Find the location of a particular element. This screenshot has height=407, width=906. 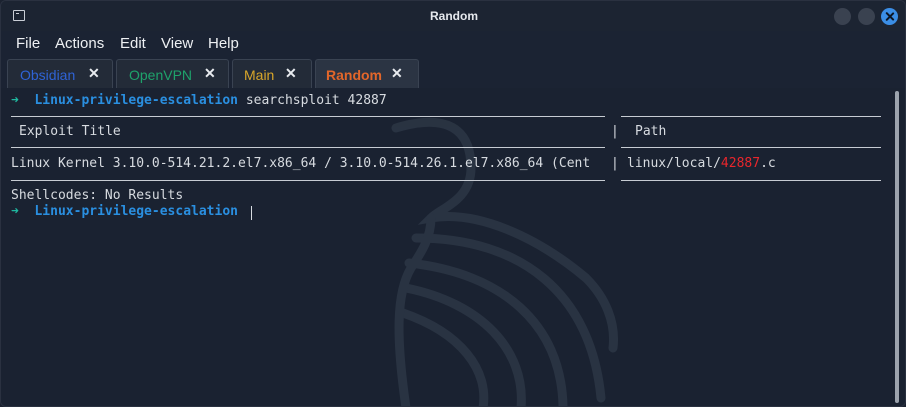

command-text: searchsploit 42887 is located at coordinates (316, 100).